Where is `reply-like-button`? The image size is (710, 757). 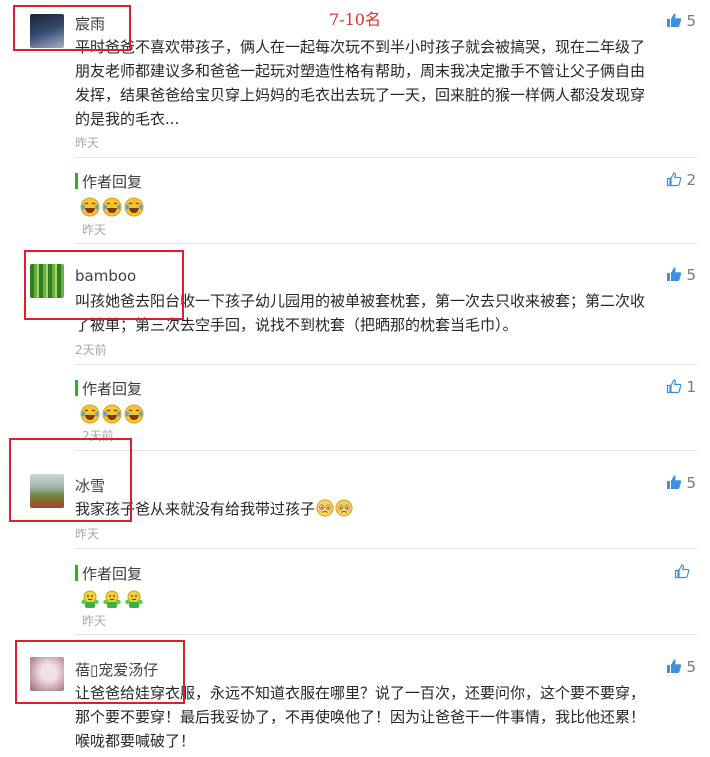 reply-like-button is located at coordinates (682, 572).